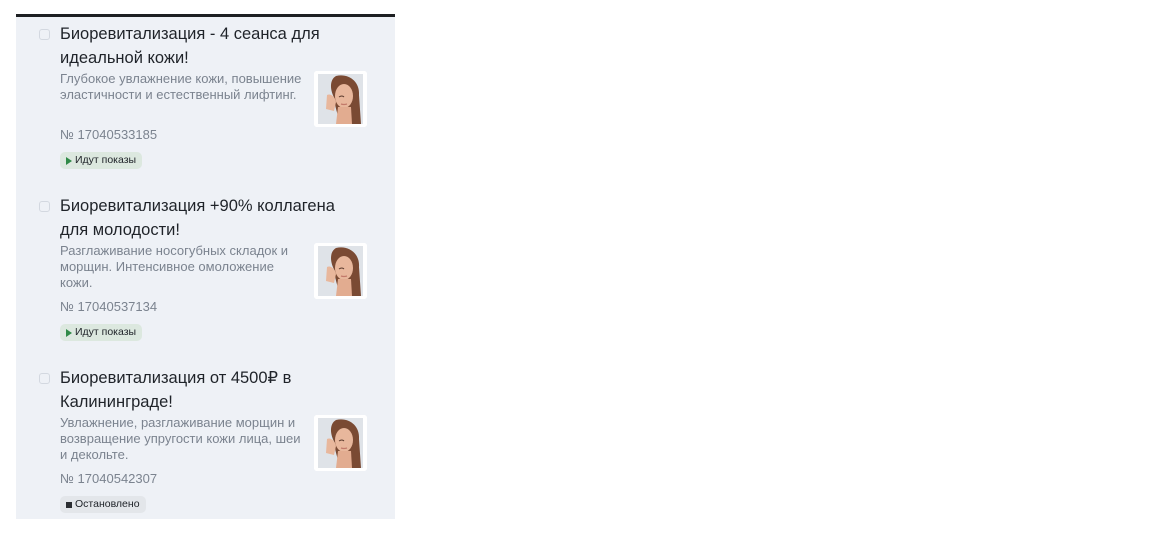  What do you see at coordinates (109, 134) in the screenshot?
I see `ad-id: № 17040533185` at bounding box center [109, 134].